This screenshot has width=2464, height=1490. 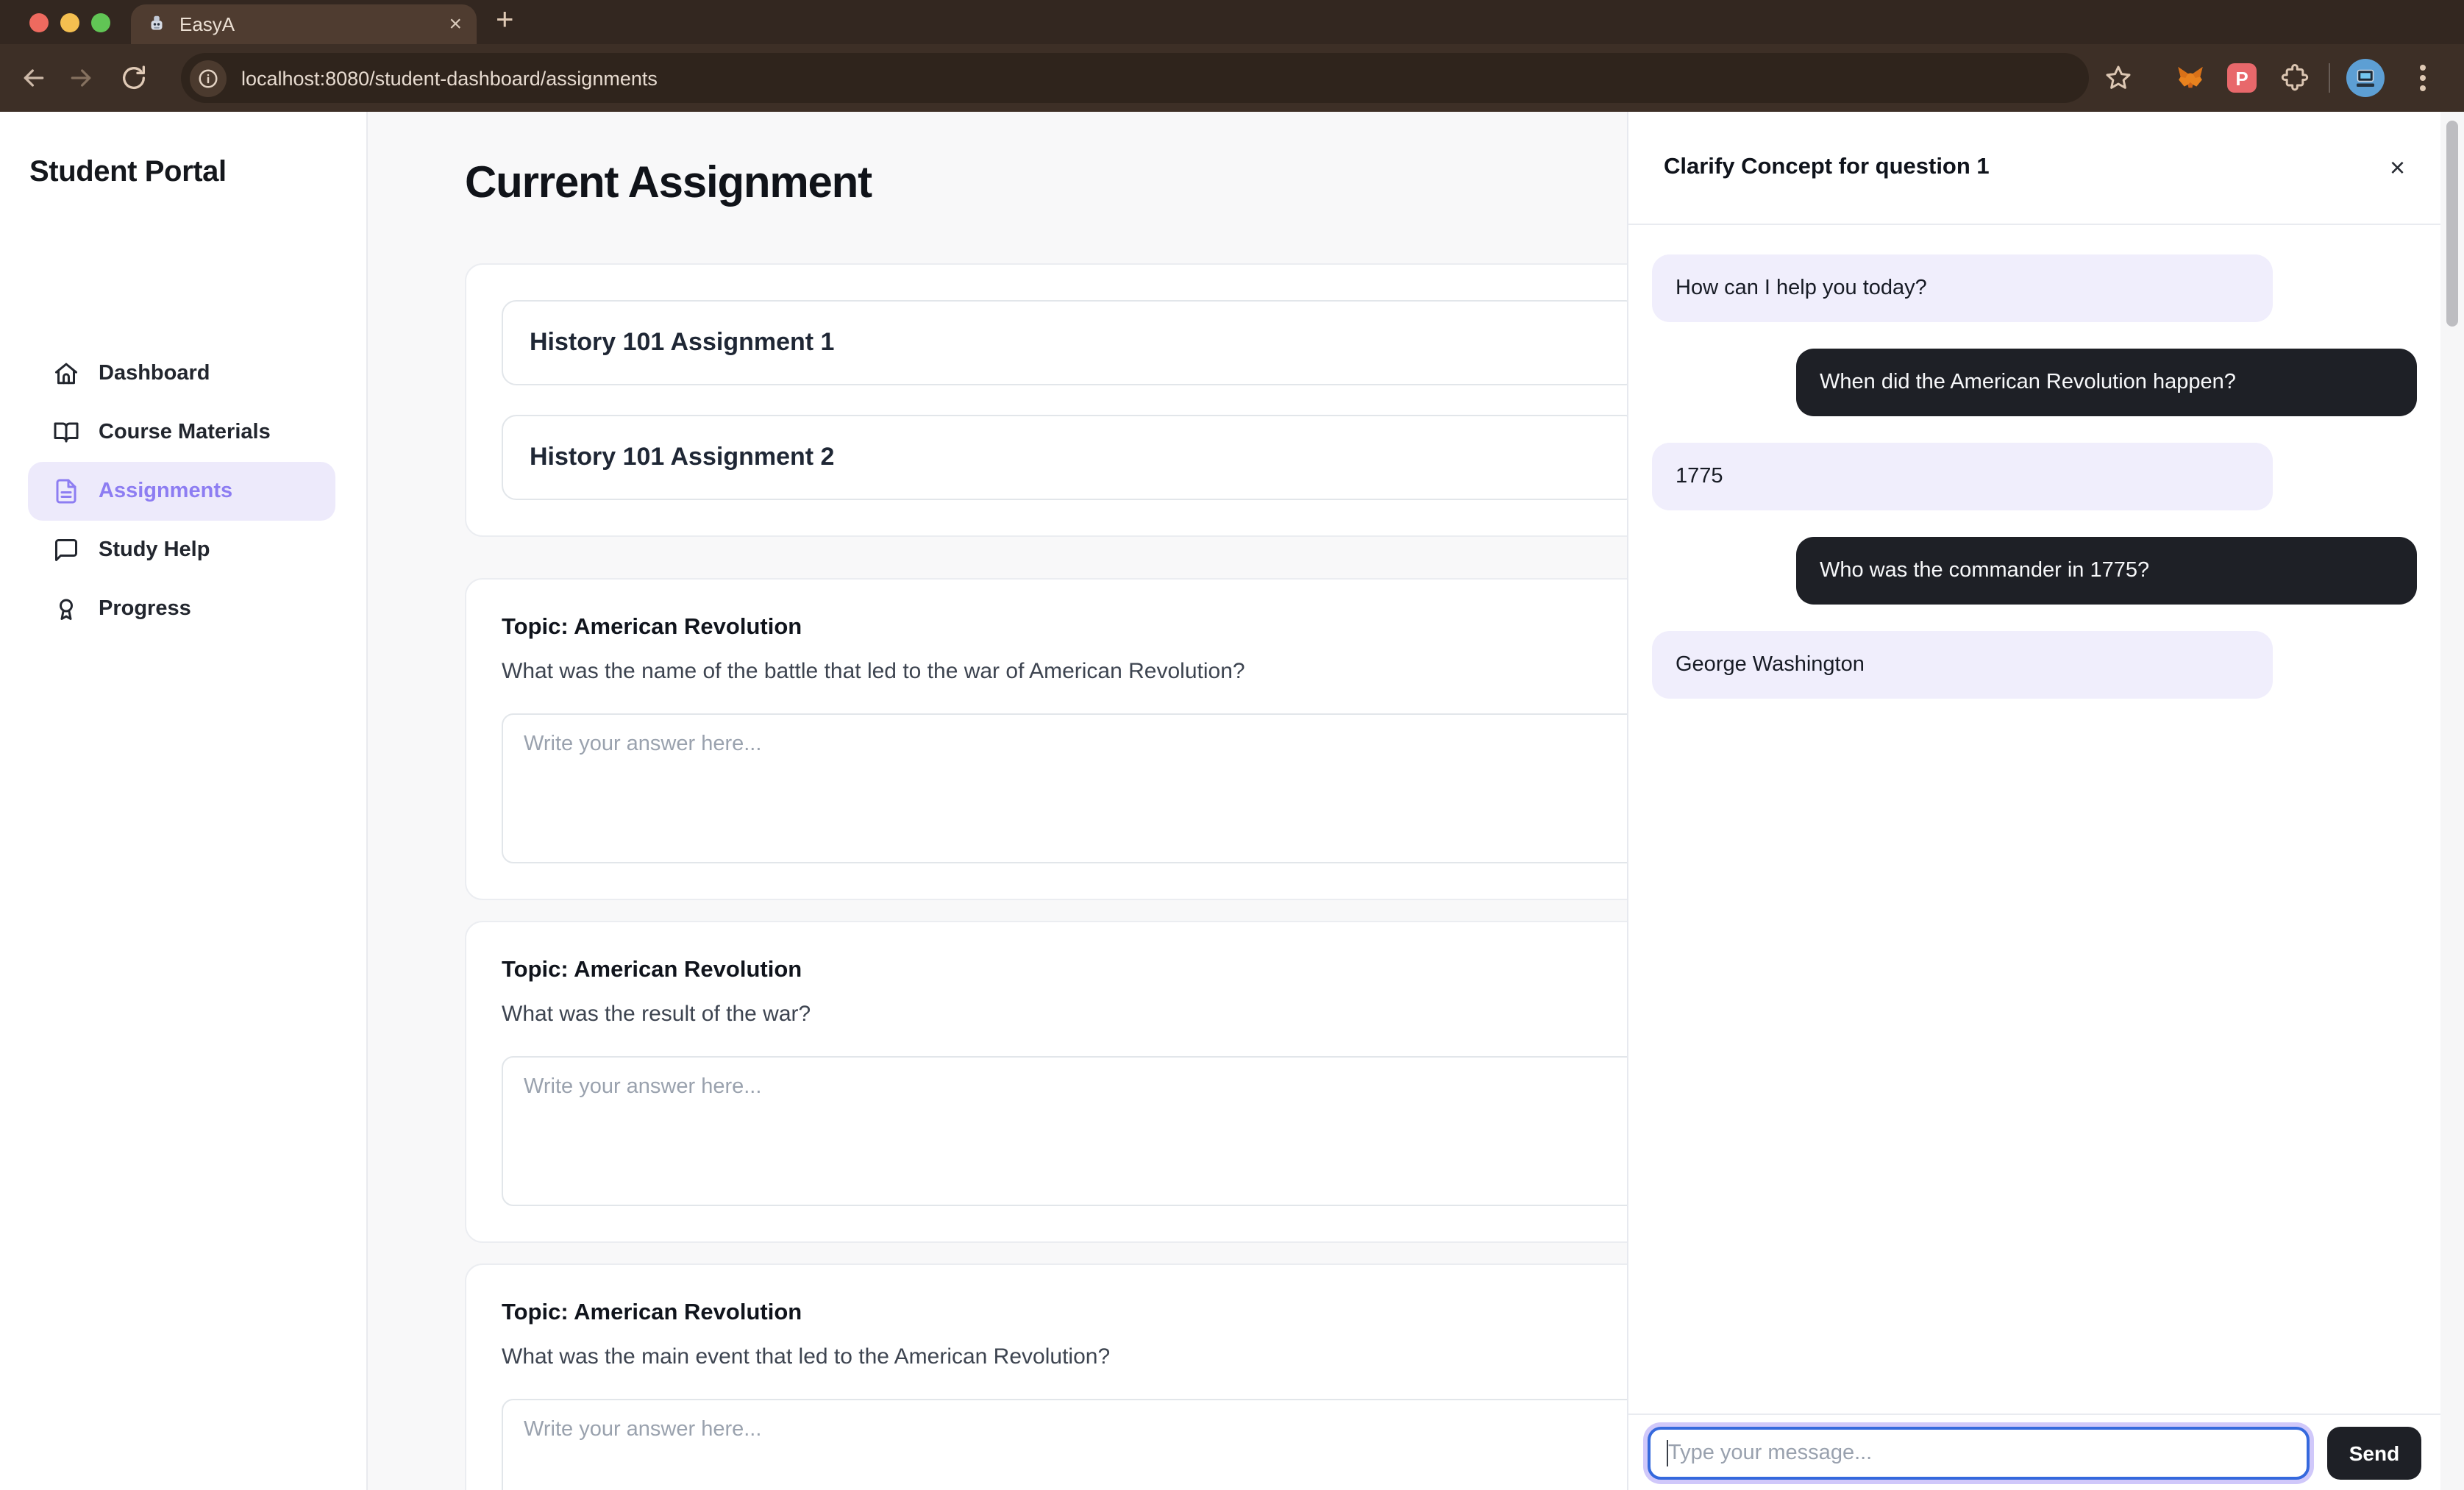 I want to click on profile-avatar, so click(x=2365, y=78).